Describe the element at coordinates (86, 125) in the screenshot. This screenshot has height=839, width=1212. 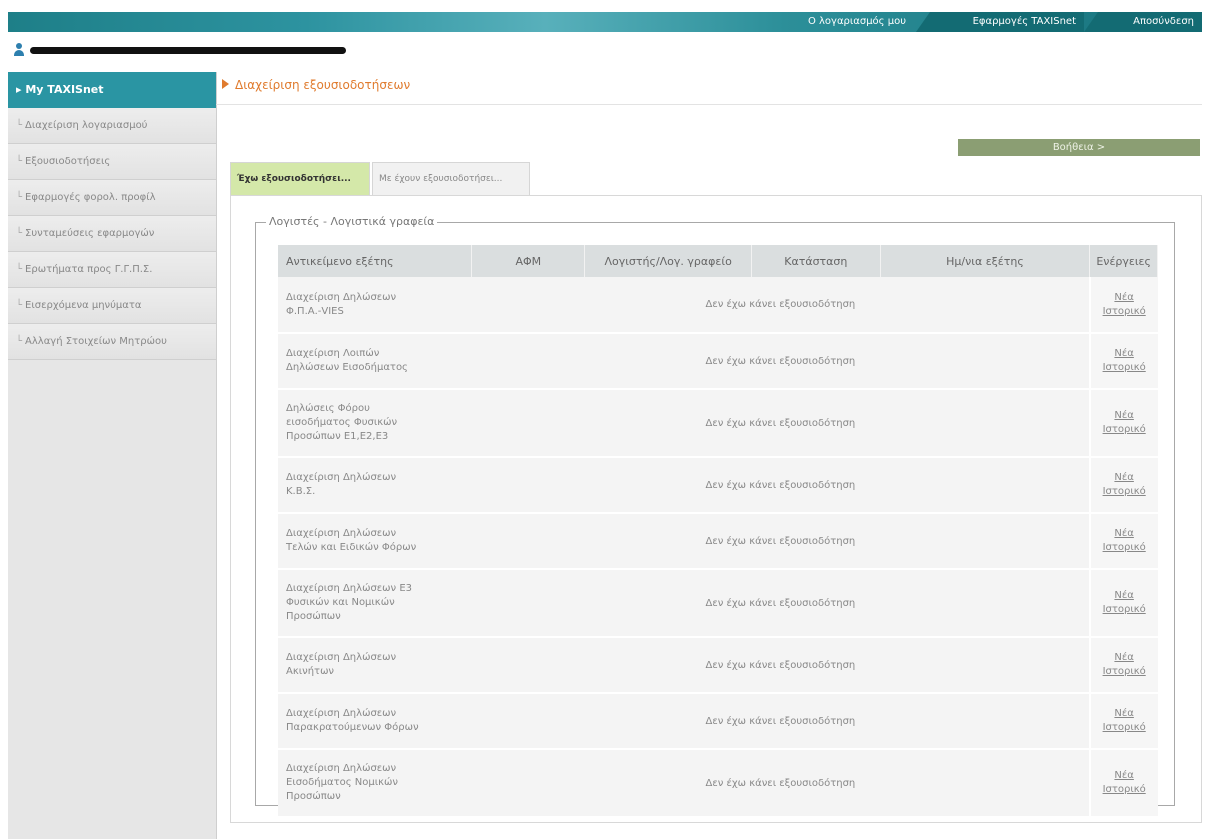
I see `sidebar-item-label: Διαχείριση λογαριασμού` at that location.